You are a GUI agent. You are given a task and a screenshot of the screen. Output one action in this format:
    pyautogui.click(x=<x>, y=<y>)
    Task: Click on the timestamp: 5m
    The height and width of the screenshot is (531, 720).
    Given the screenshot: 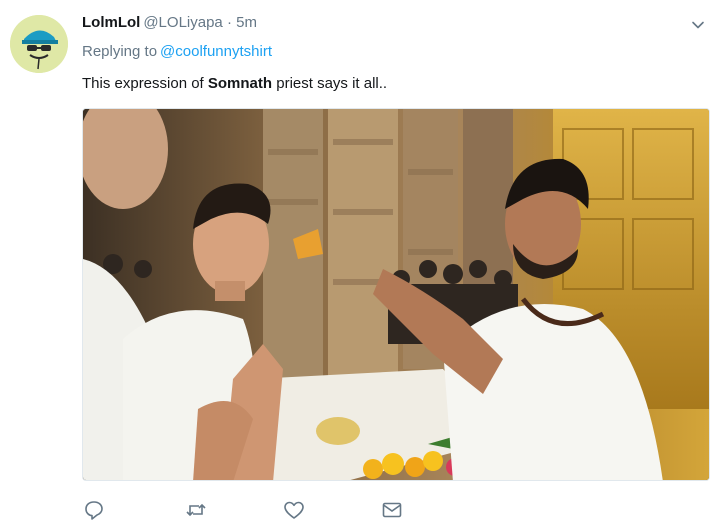 What is the action you would take?
    pyautogui.click(x=246, y=22)
    